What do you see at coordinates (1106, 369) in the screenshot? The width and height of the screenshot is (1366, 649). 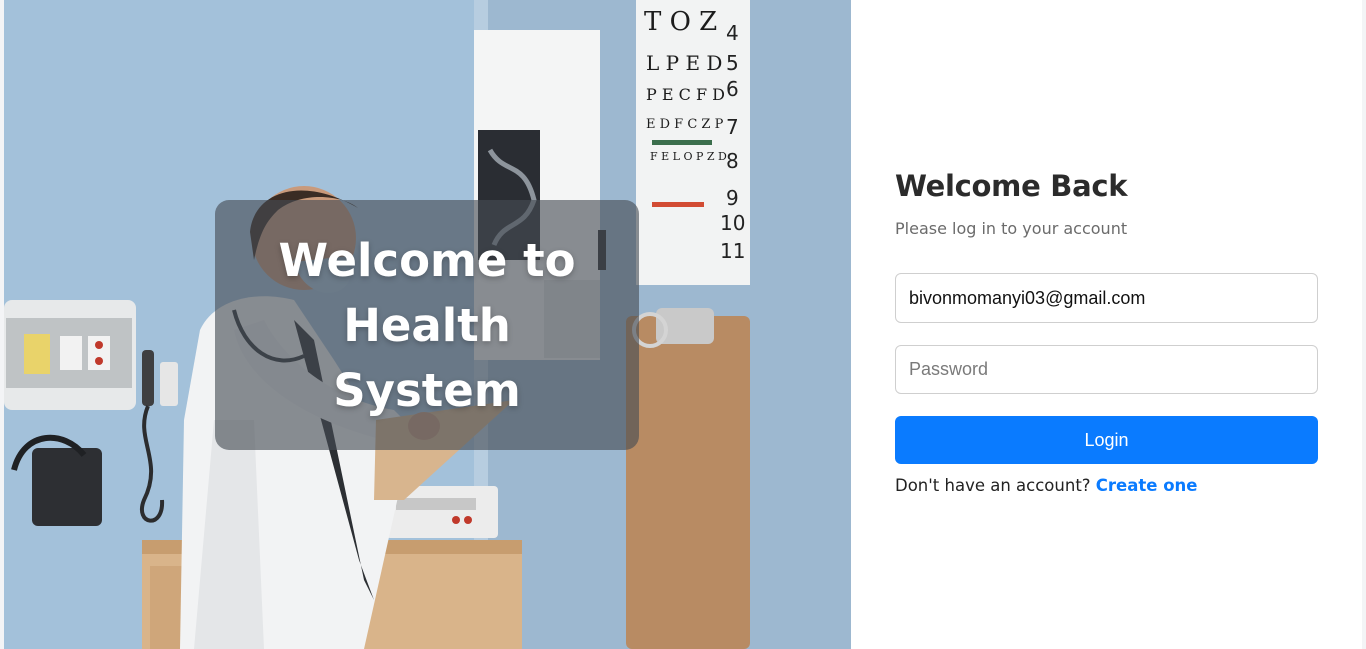 I see `password-field` at bounding box center [1106, 369].